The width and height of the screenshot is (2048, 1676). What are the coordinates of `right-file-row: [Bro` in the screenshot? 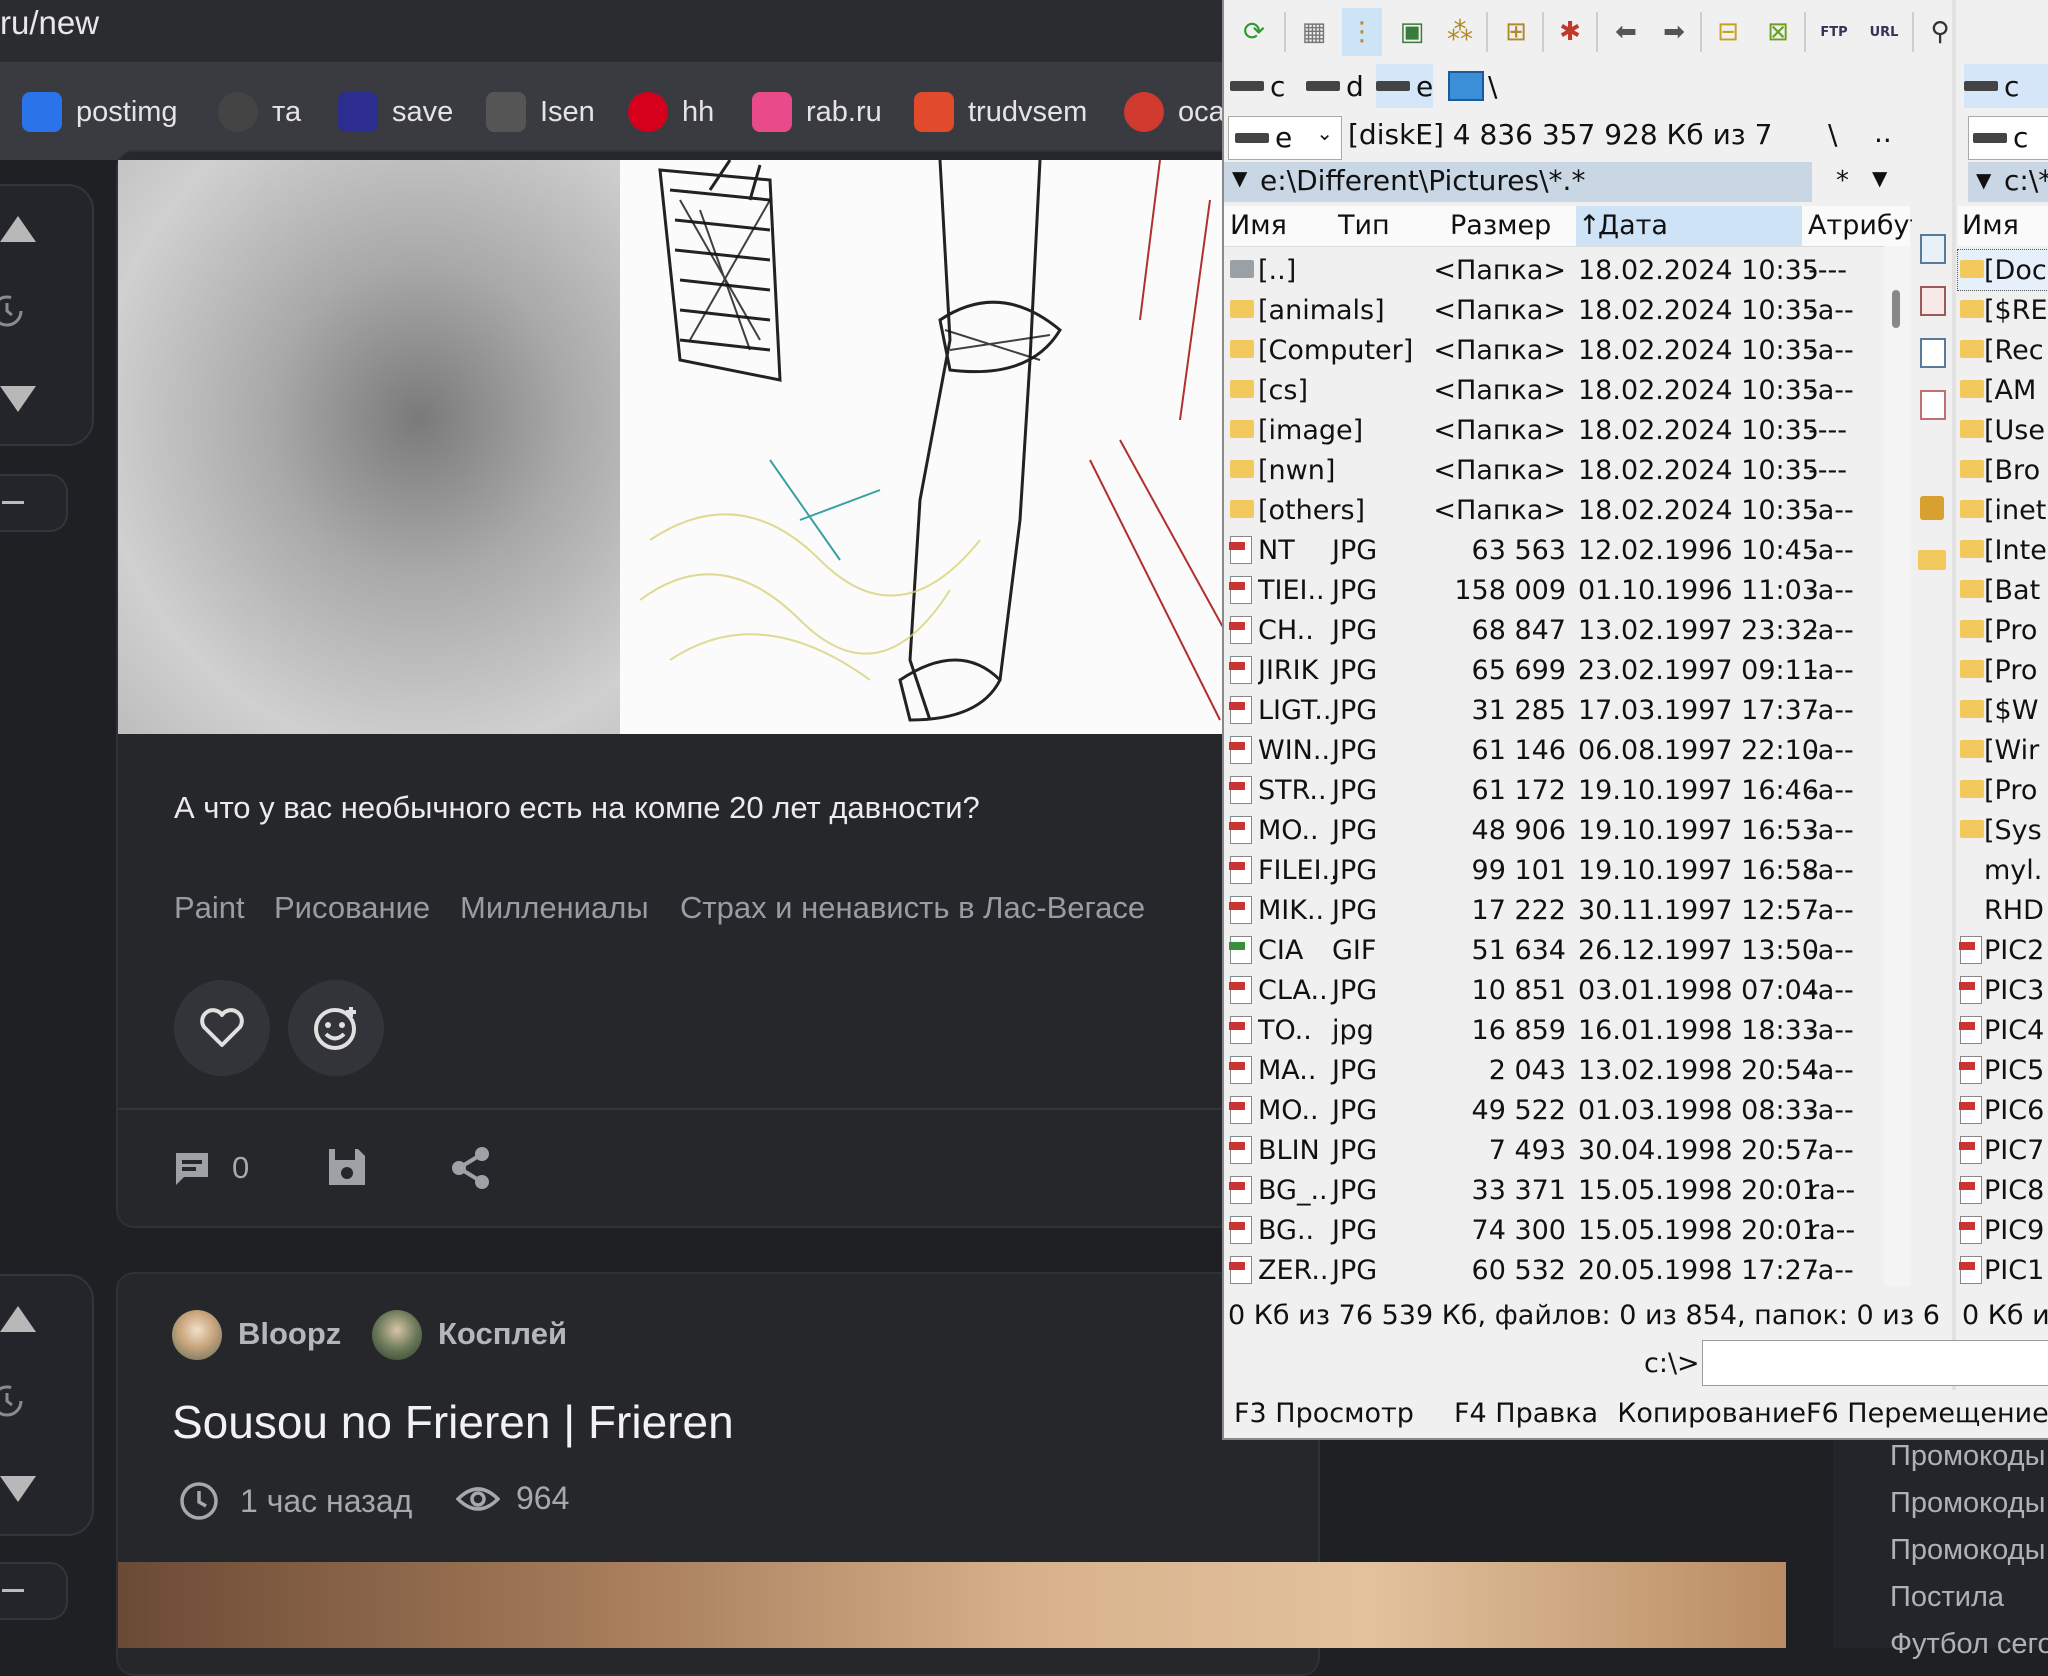 It's located at (2003, 470).